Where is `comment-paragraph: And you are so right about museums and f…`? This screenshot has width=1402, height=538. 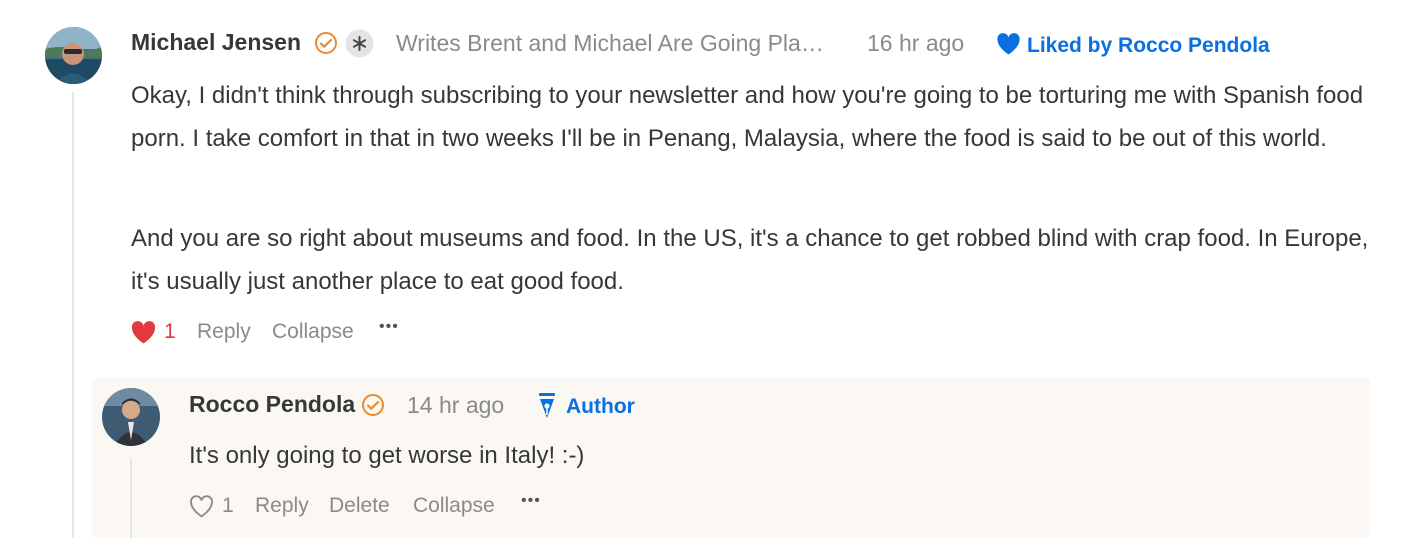
comment-paragraph: And you are so right about museums and f… is located at coordinates (750, 260).